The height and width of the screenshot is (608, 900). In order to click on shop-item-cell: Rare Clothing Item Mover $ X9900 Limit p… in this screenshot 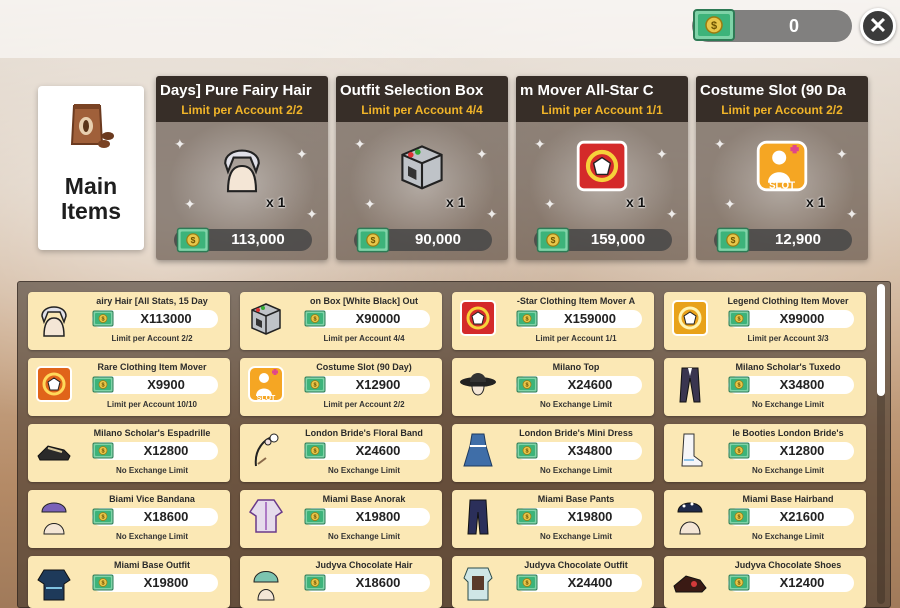, I will do `click(129, 387)`.